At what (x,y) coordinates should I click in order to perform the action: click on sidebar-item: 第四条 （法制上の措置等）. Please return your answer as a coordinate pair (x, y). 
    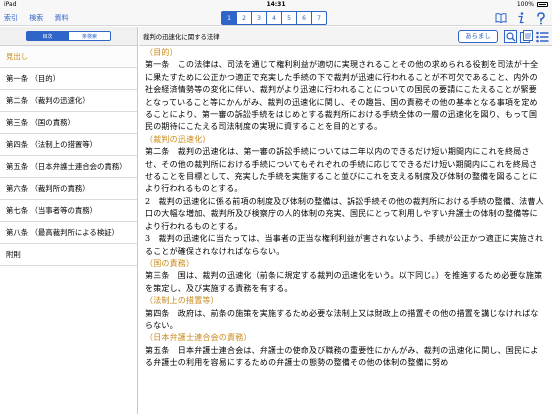
    Looking at the image, I should click on (68, 145).